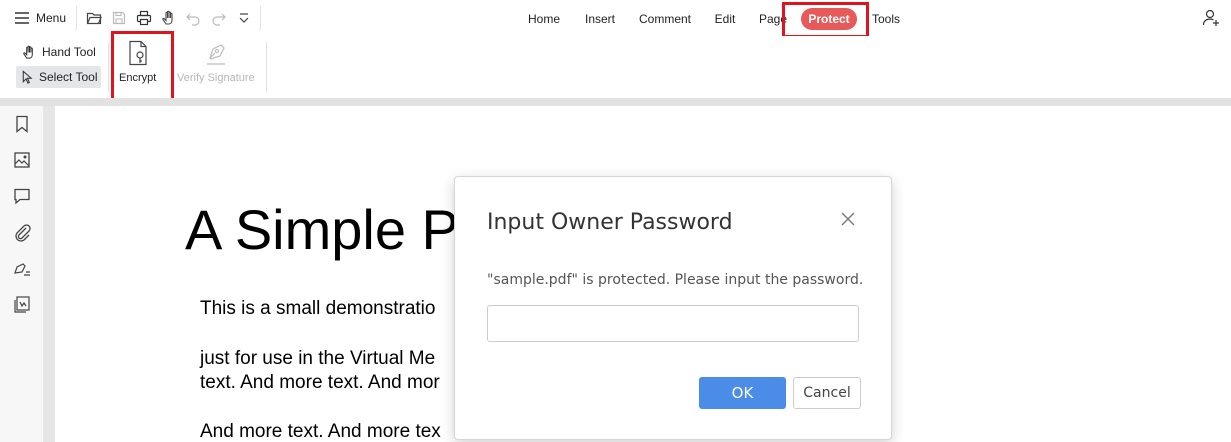 The image size is (1231, 442). I want to click on tab-page: Page, so click(773, 19).